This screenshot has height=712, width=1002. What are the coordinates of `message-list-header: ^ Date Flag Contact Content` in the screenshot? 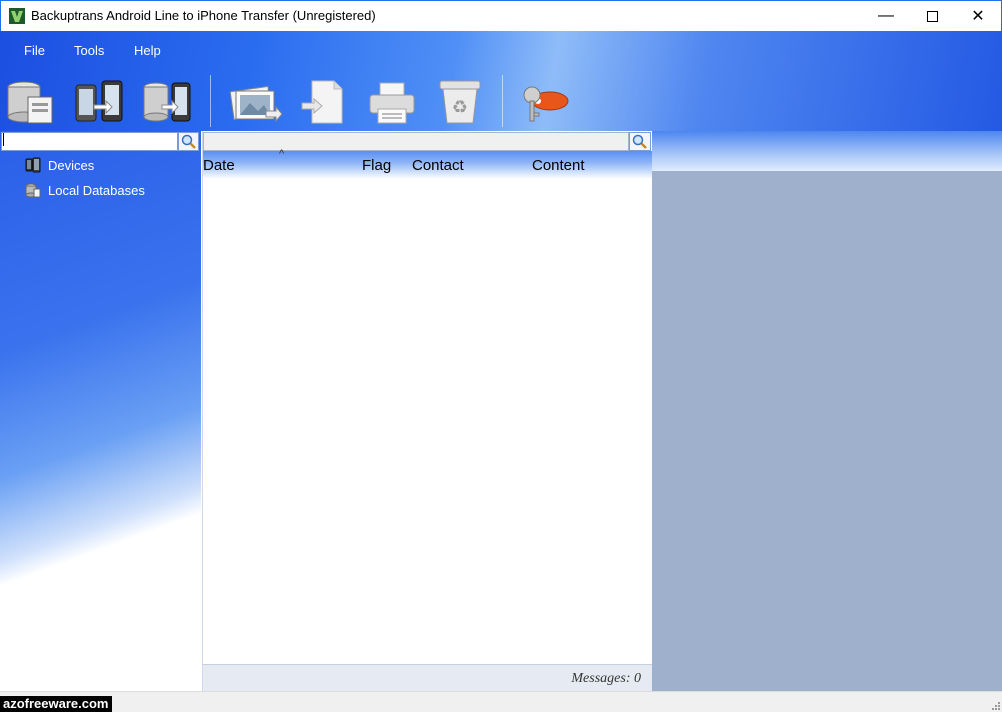 It's located at (428, 163).